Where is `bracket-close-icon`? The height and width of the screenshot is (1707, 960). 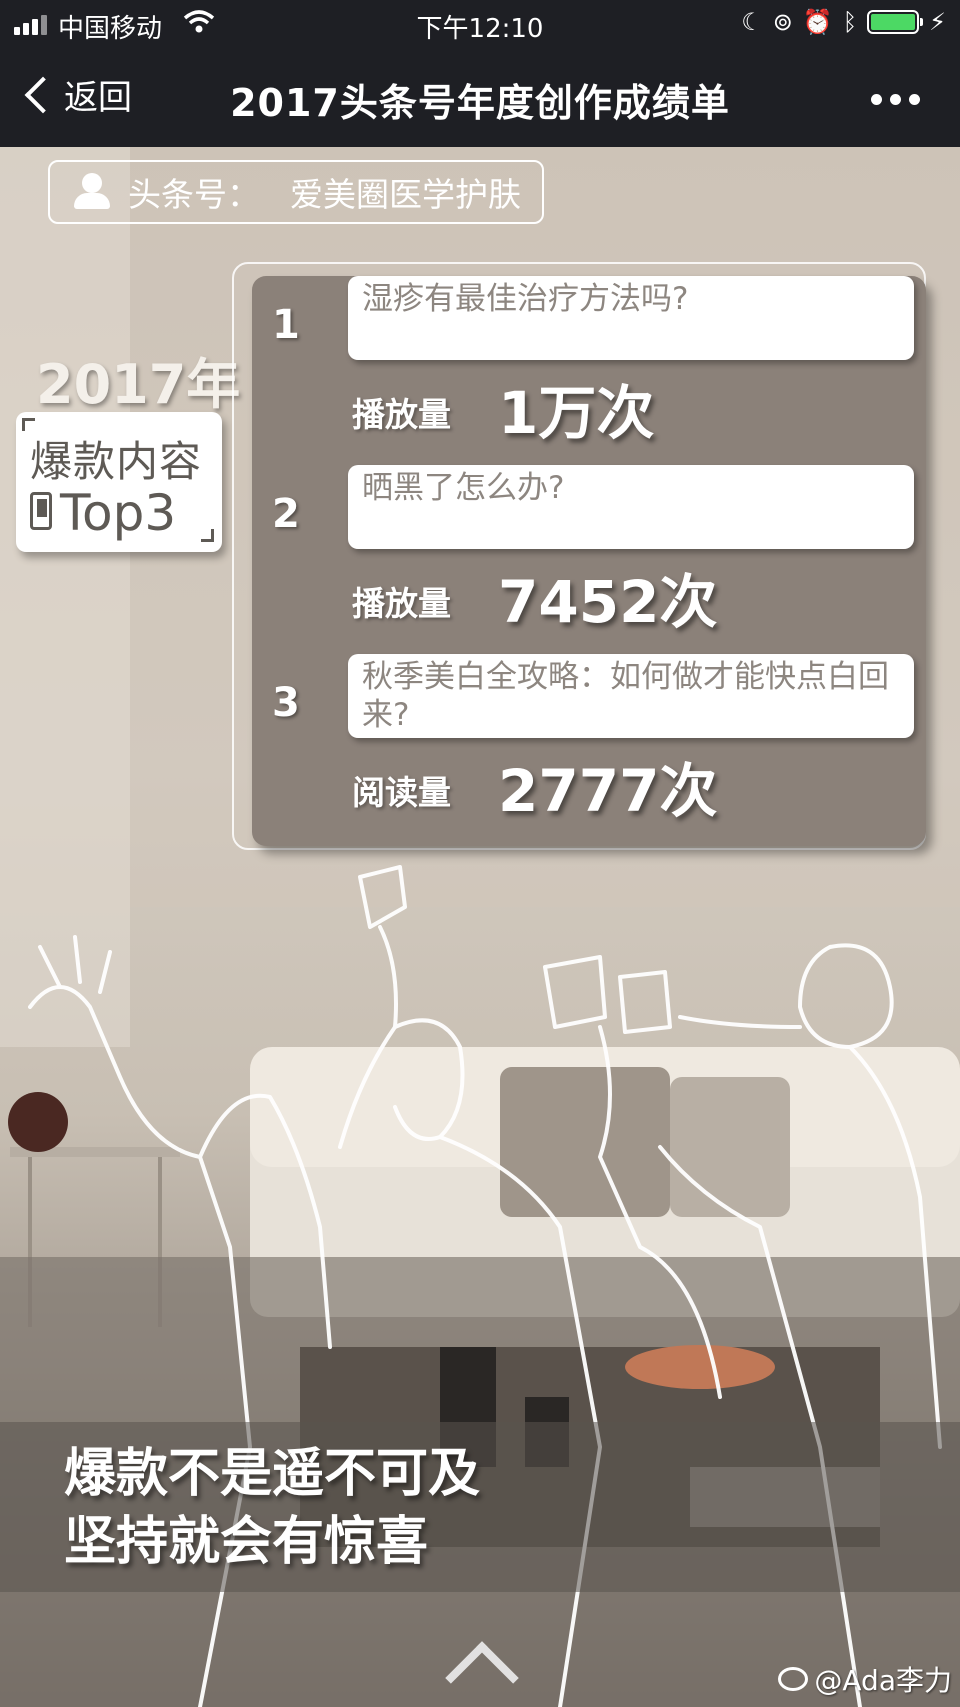 bracket-close-icon is located at coordinates (207, 535).